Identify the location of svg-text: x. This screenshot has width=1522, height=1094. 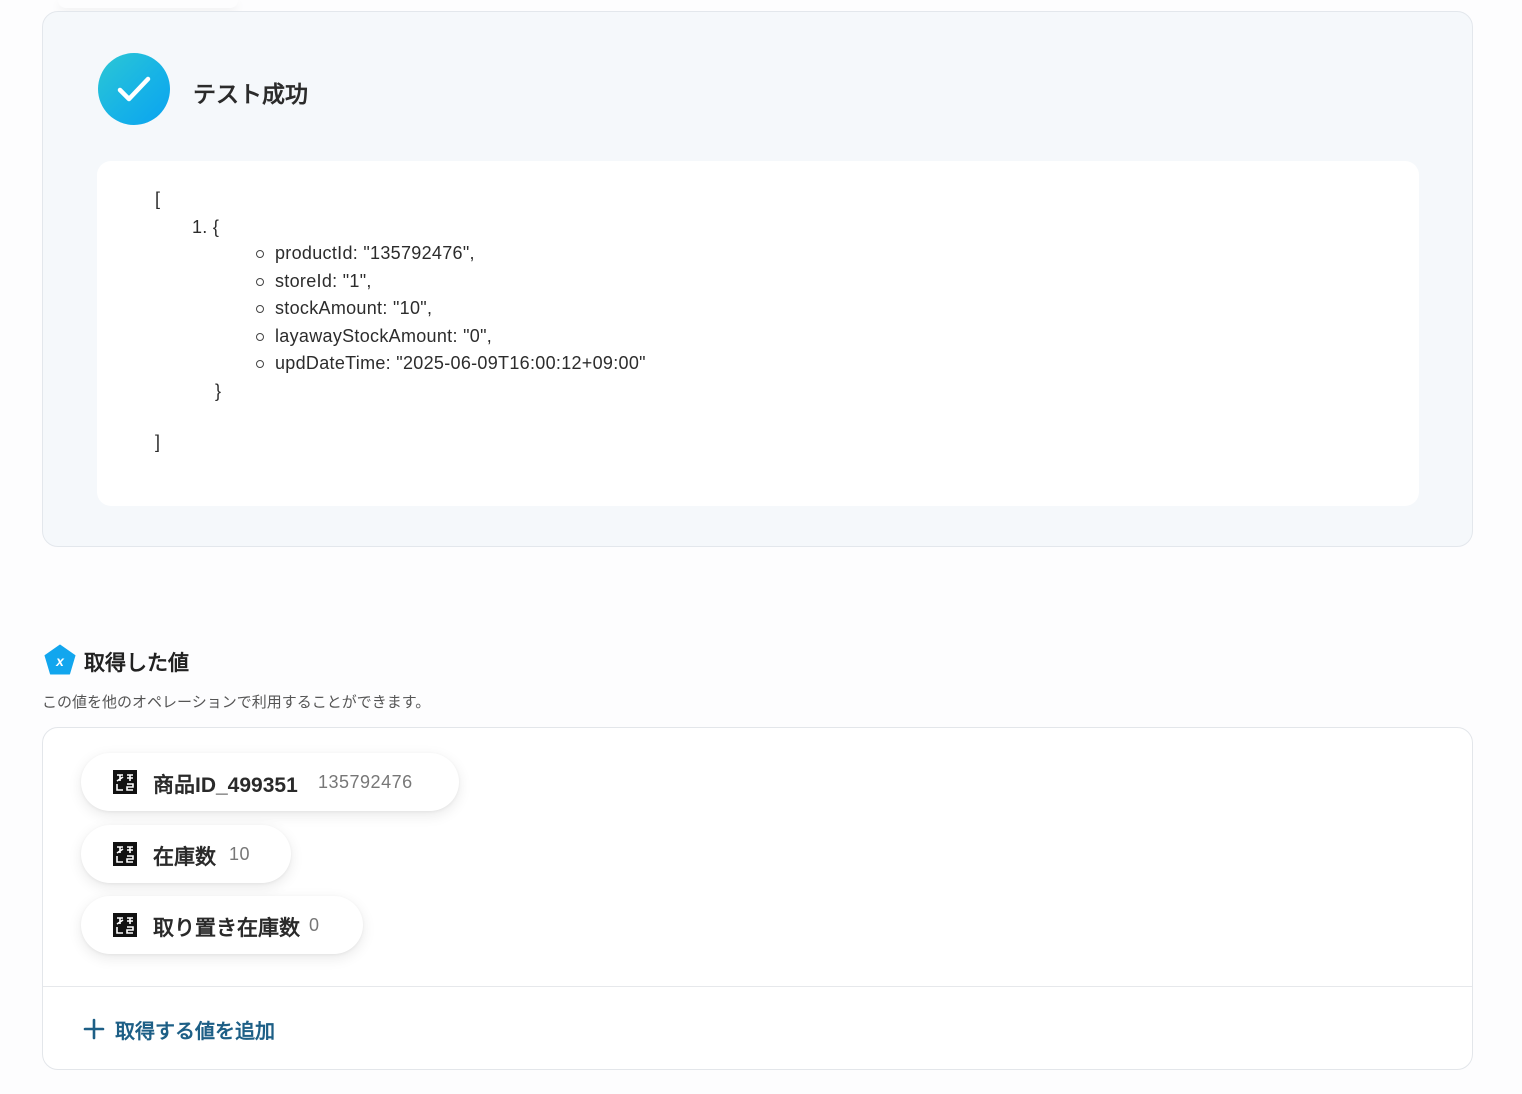
(60, 661).